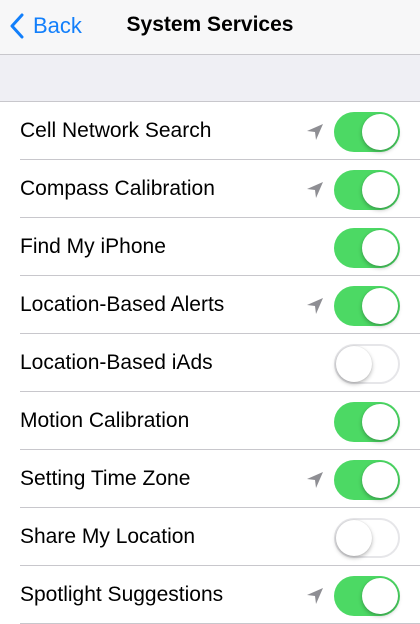  What do you see at coordinates (105, 478) in the screenshot?
I see `service-label: Setting Time Zone` at bounding box center [105, 478].